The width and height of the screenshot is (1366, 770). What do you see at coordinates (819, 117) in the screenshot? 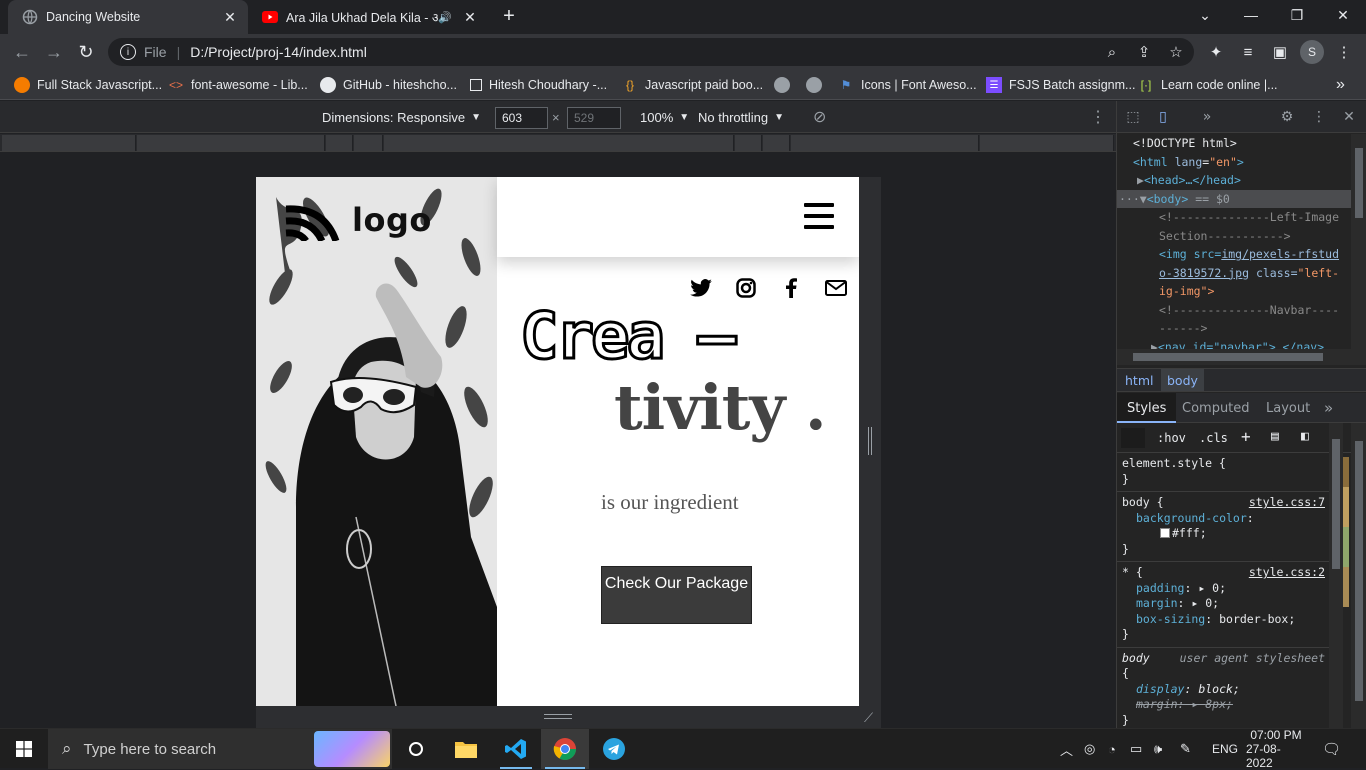
I see `rotate-icon: ⊘` at bounding box center [819, 117].